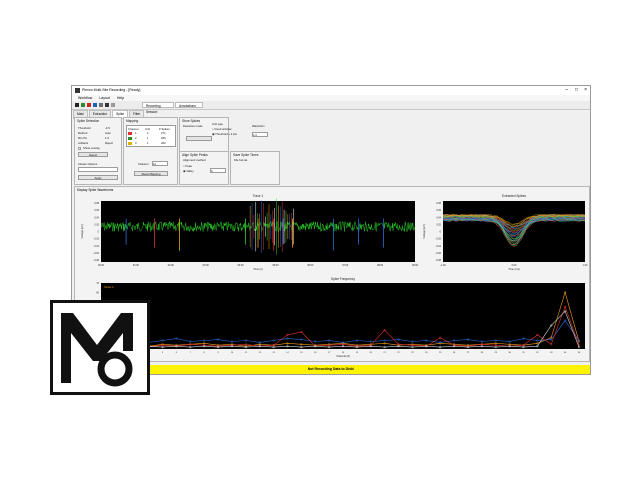 This screenshot has height=500, width=640. What do you see at coordinates (273, 353) in the screenshot?
I see `x-tick-label: 13` at bounding box center [273, 353].